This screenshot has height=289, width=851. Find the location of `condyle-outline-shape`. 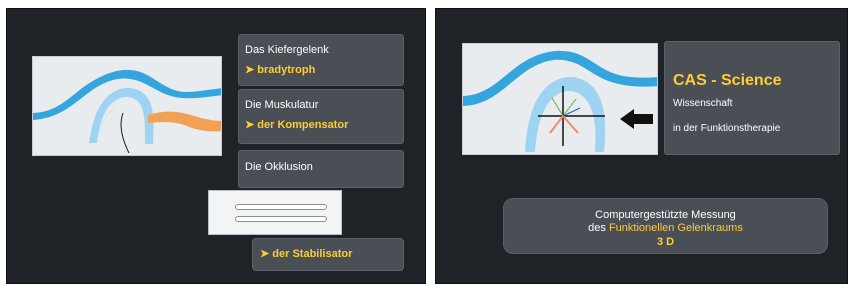

condyle-outline-shape is located at coordinates (121, 115).